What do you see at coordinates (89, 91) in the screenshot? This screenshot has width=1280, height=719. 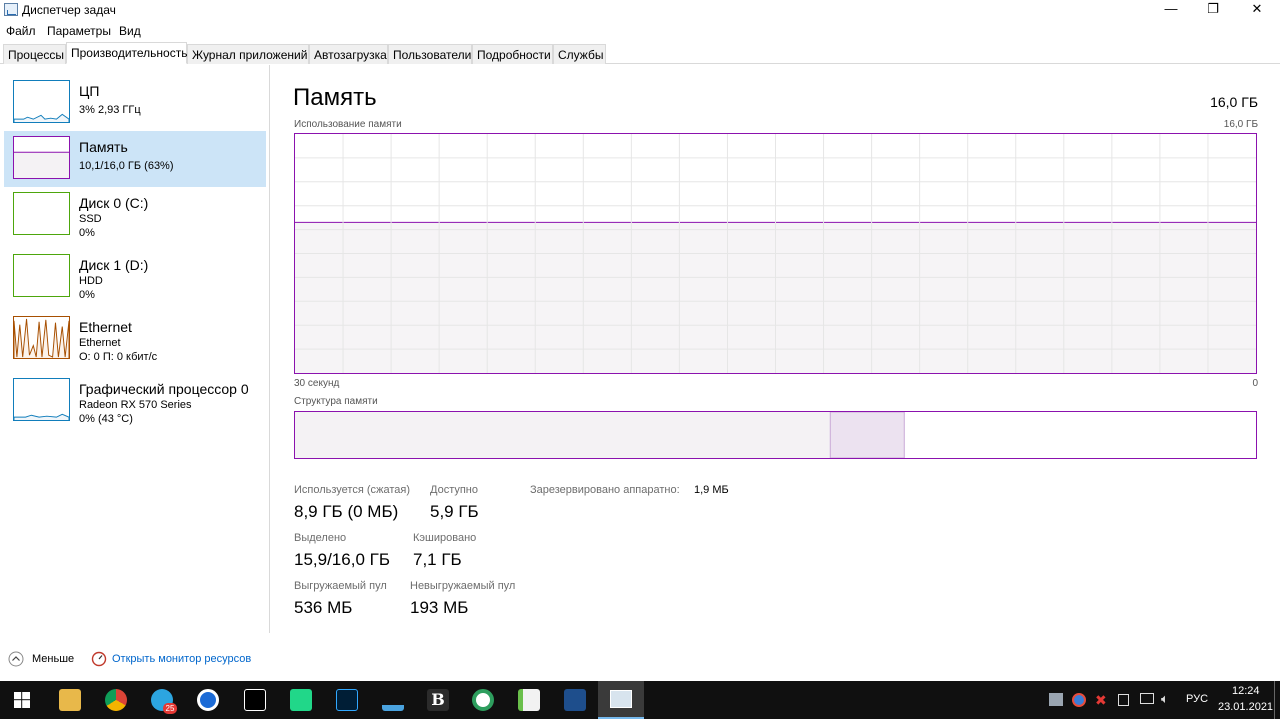 I see `sidebar-item-title: ЦП` at bounding box center [89, 91].